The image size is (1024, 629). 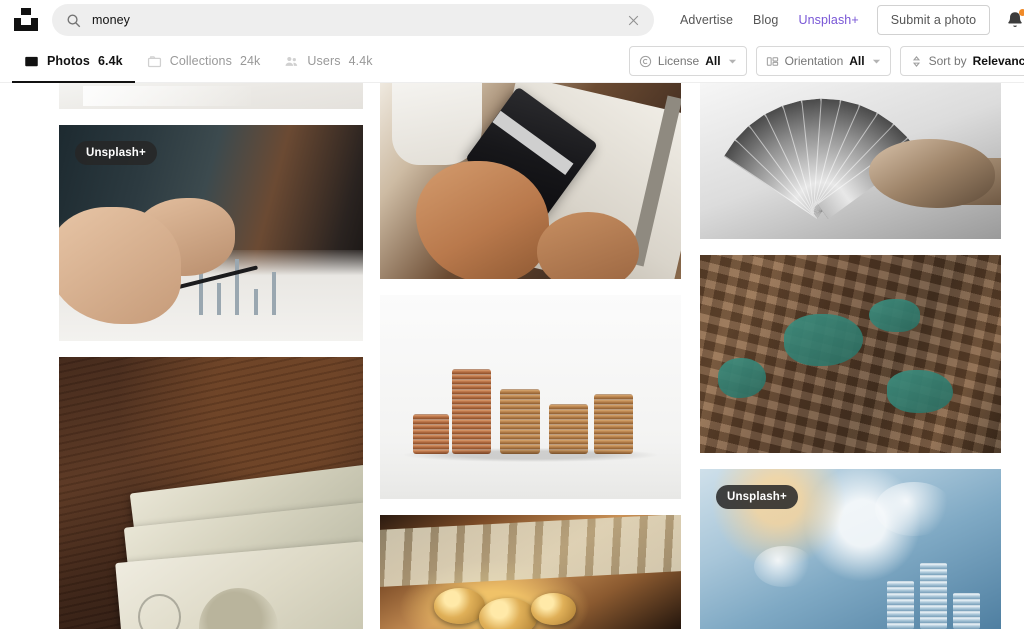 I want to click on photo-card-analyst-desk: Unsplash+, so click(x=211, y=233).